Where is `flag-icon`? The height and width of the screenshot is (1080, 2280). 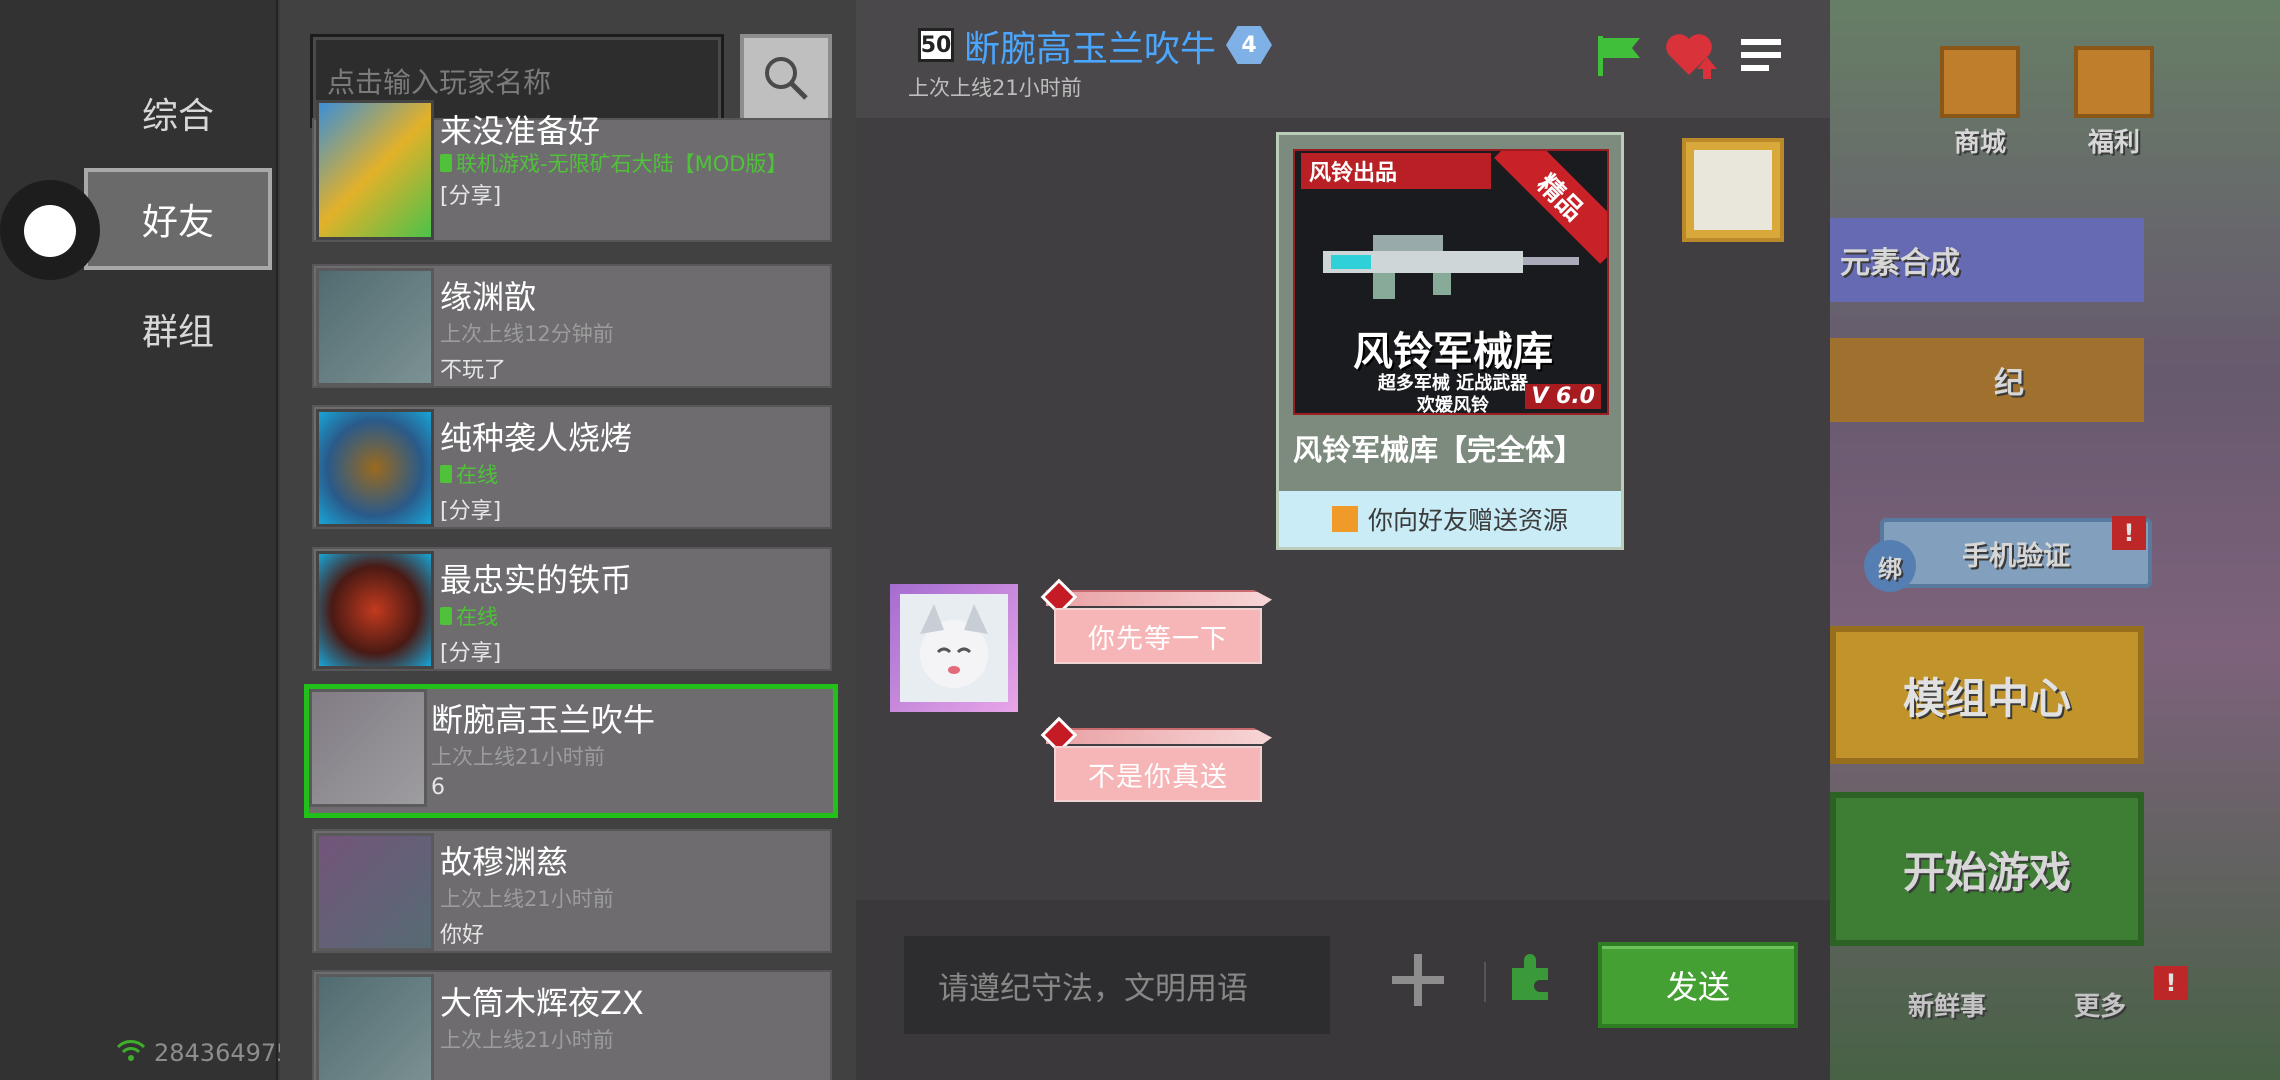 flag-icon is located at coordinates (1619, 57).